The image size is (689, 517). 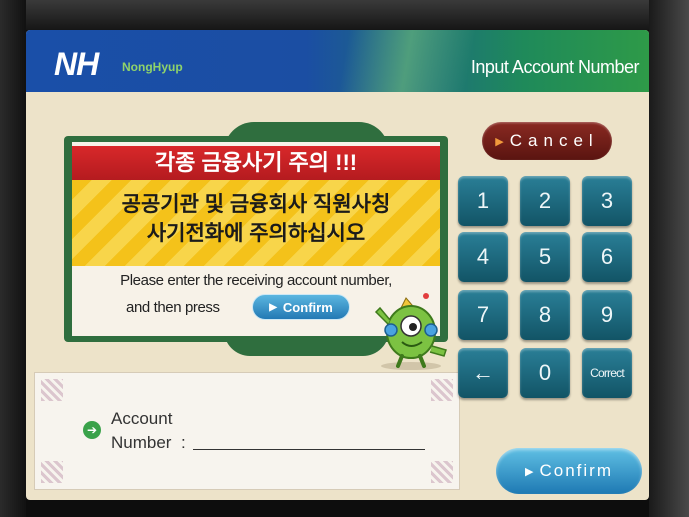 I want to click on cancel-button: ▶ Cancel, so click(x=547, y=141).